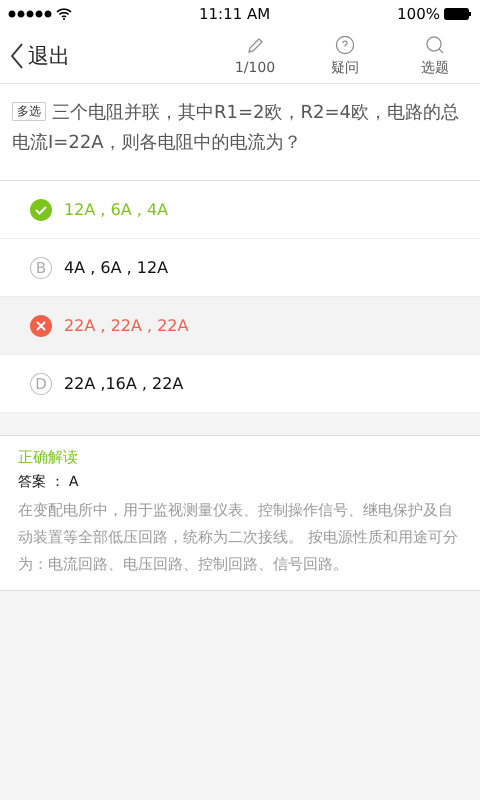 The height and width of the screenshot is (800, 480). Describe the element at coordinates (435, 56) in the screenshot. I see `toolbar-button: 选题` at that location.